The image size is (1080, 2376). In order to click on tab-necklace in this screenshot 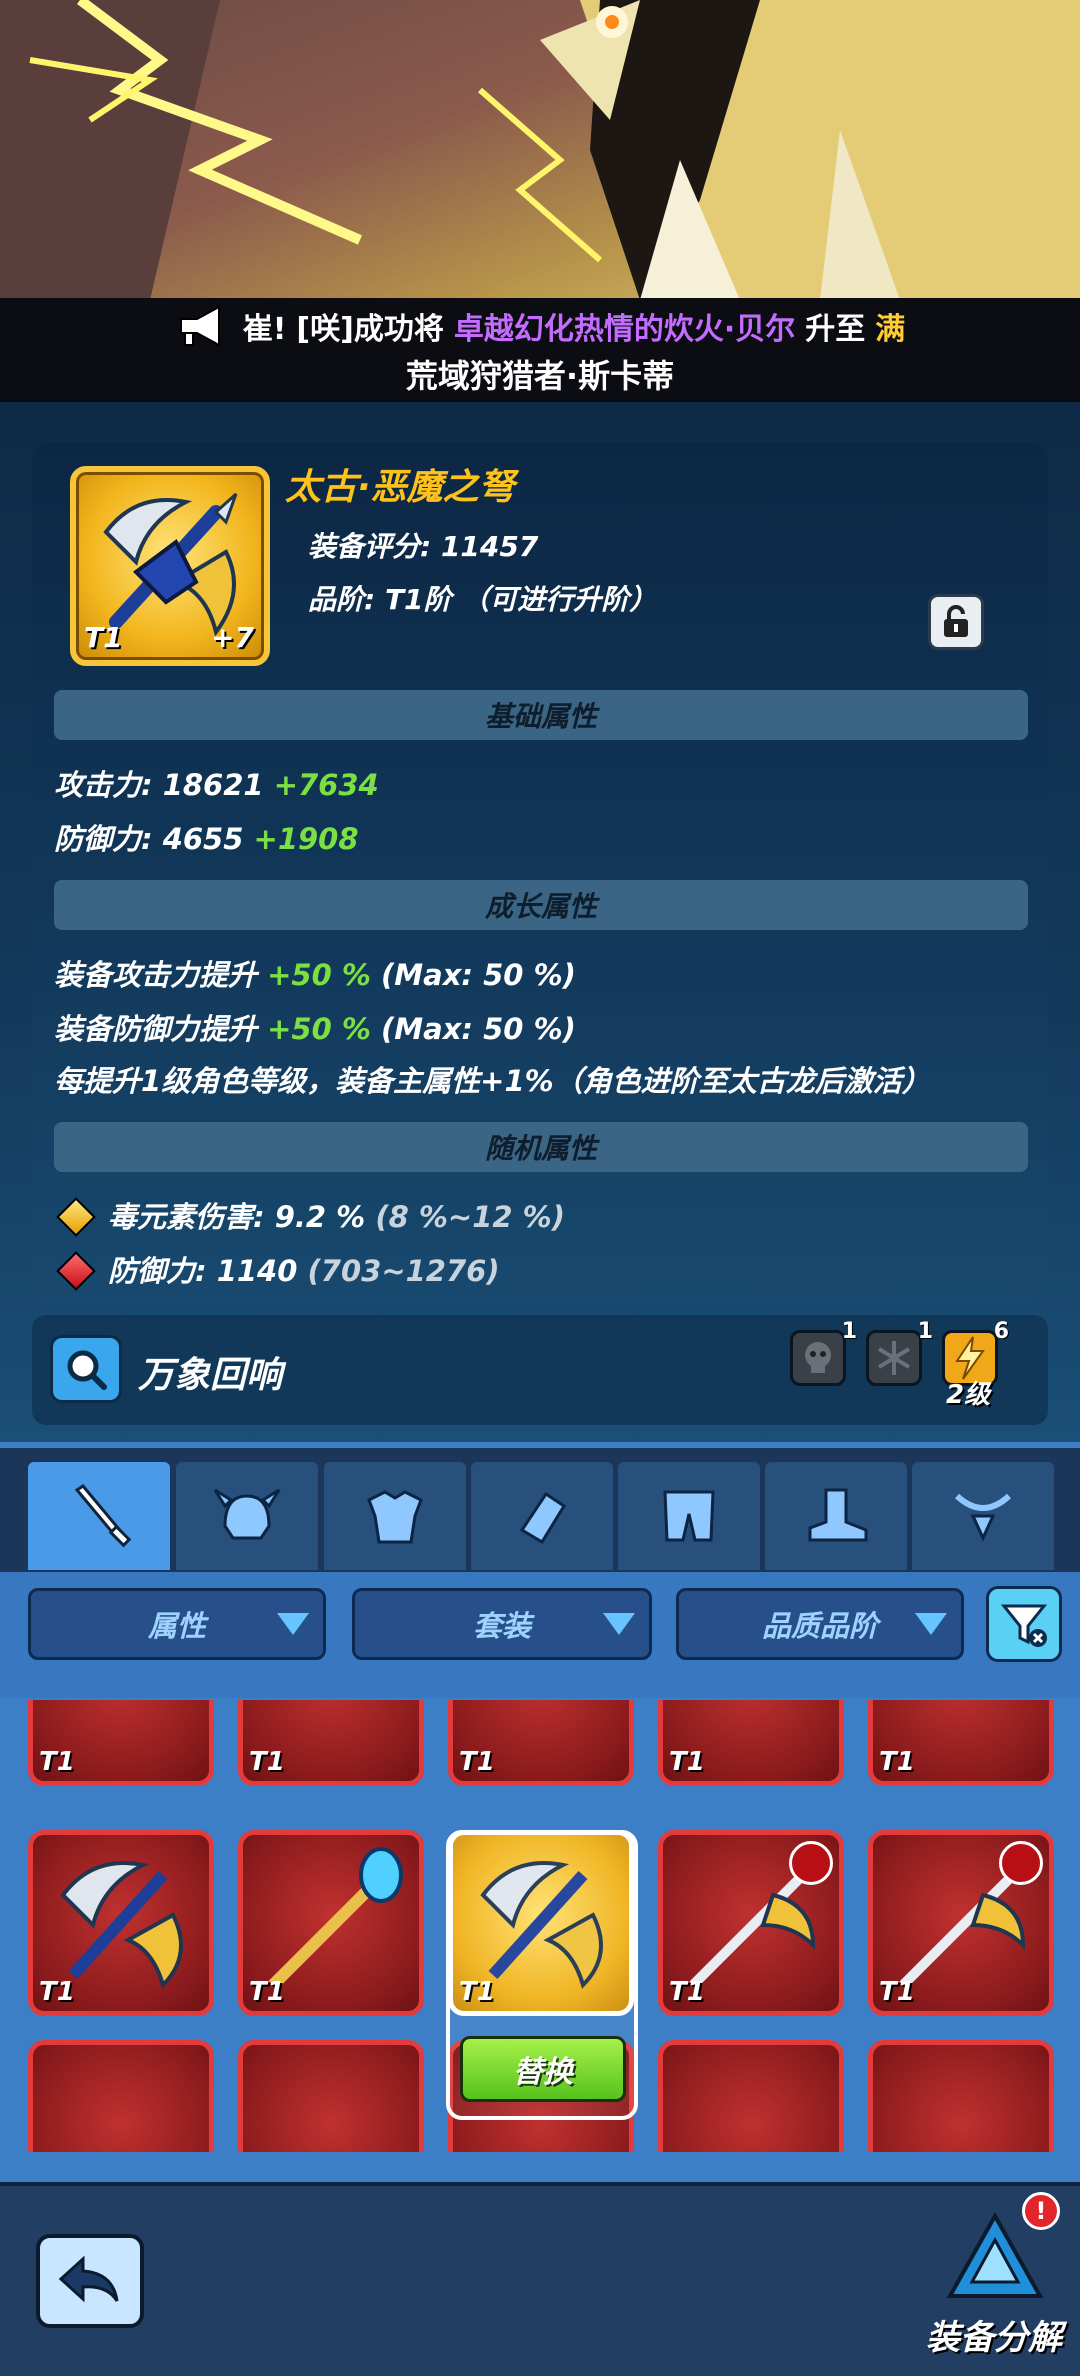, I will do `click(983, 1516)`.